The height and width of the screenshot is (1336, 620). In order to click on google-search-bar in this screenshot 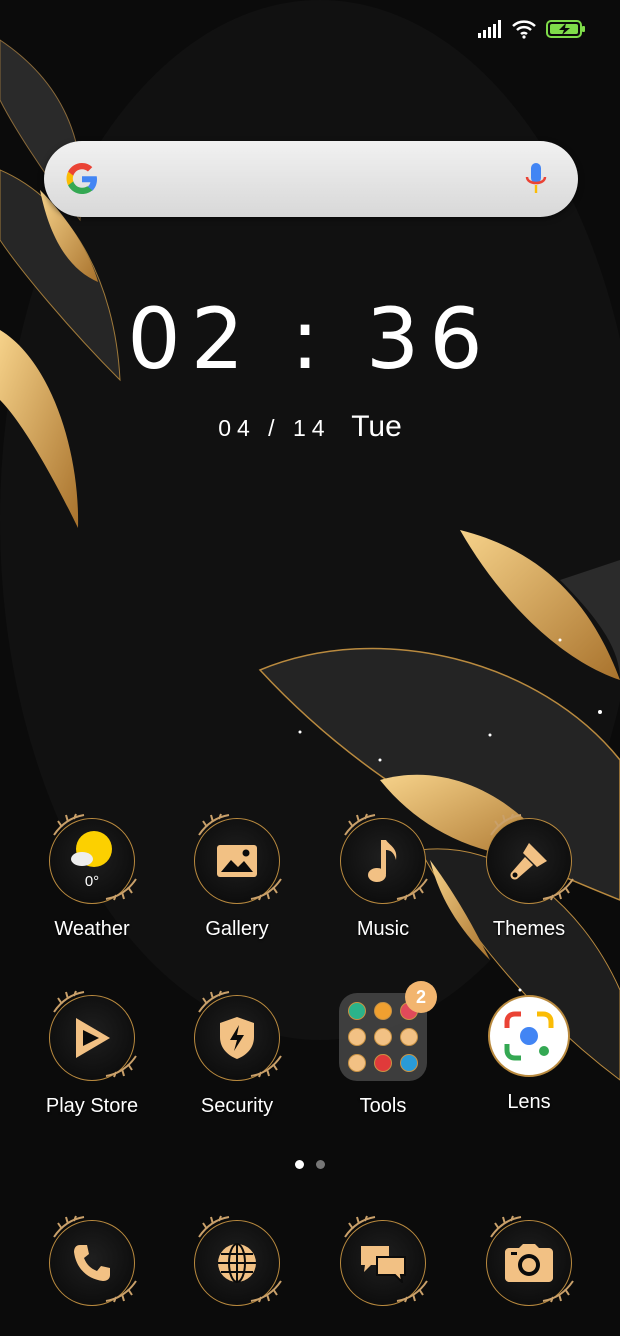, I will do `click(311, 179)`.